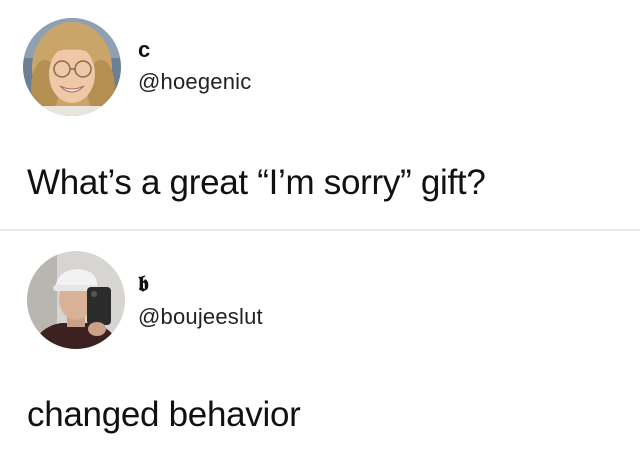  What do you see at coordinates (256, 182) in the screenshot?
I see `tweet-text: What’s a great “I’m sorry” gift?` at bounding box center [256, 182].